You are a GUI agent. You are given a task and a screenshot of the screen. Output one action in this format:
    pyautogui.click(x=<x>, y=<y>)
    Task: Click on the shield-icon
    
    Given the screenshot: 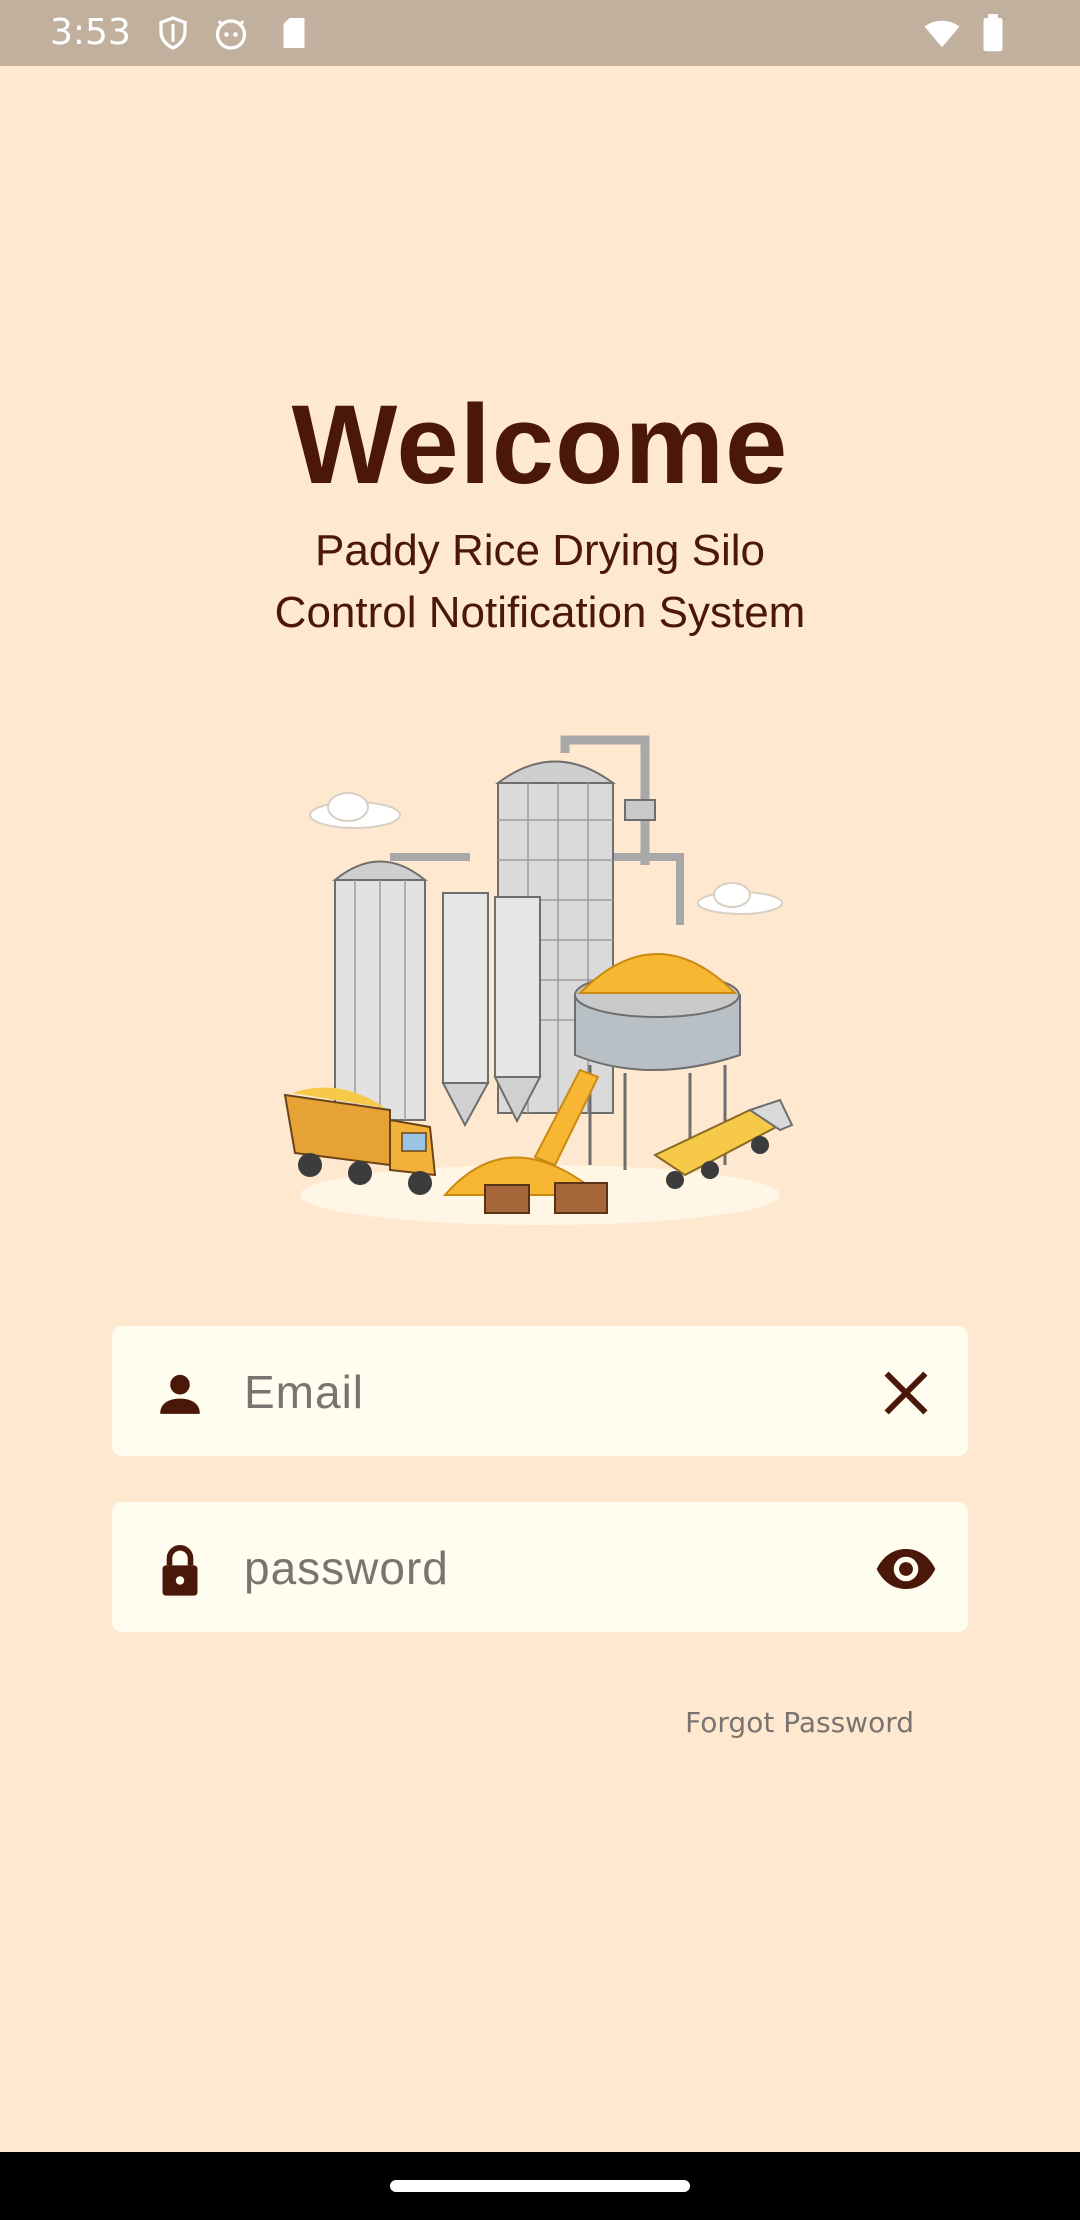 What is the action you would take?
    pyautogui.click(x=173, y=33)
    